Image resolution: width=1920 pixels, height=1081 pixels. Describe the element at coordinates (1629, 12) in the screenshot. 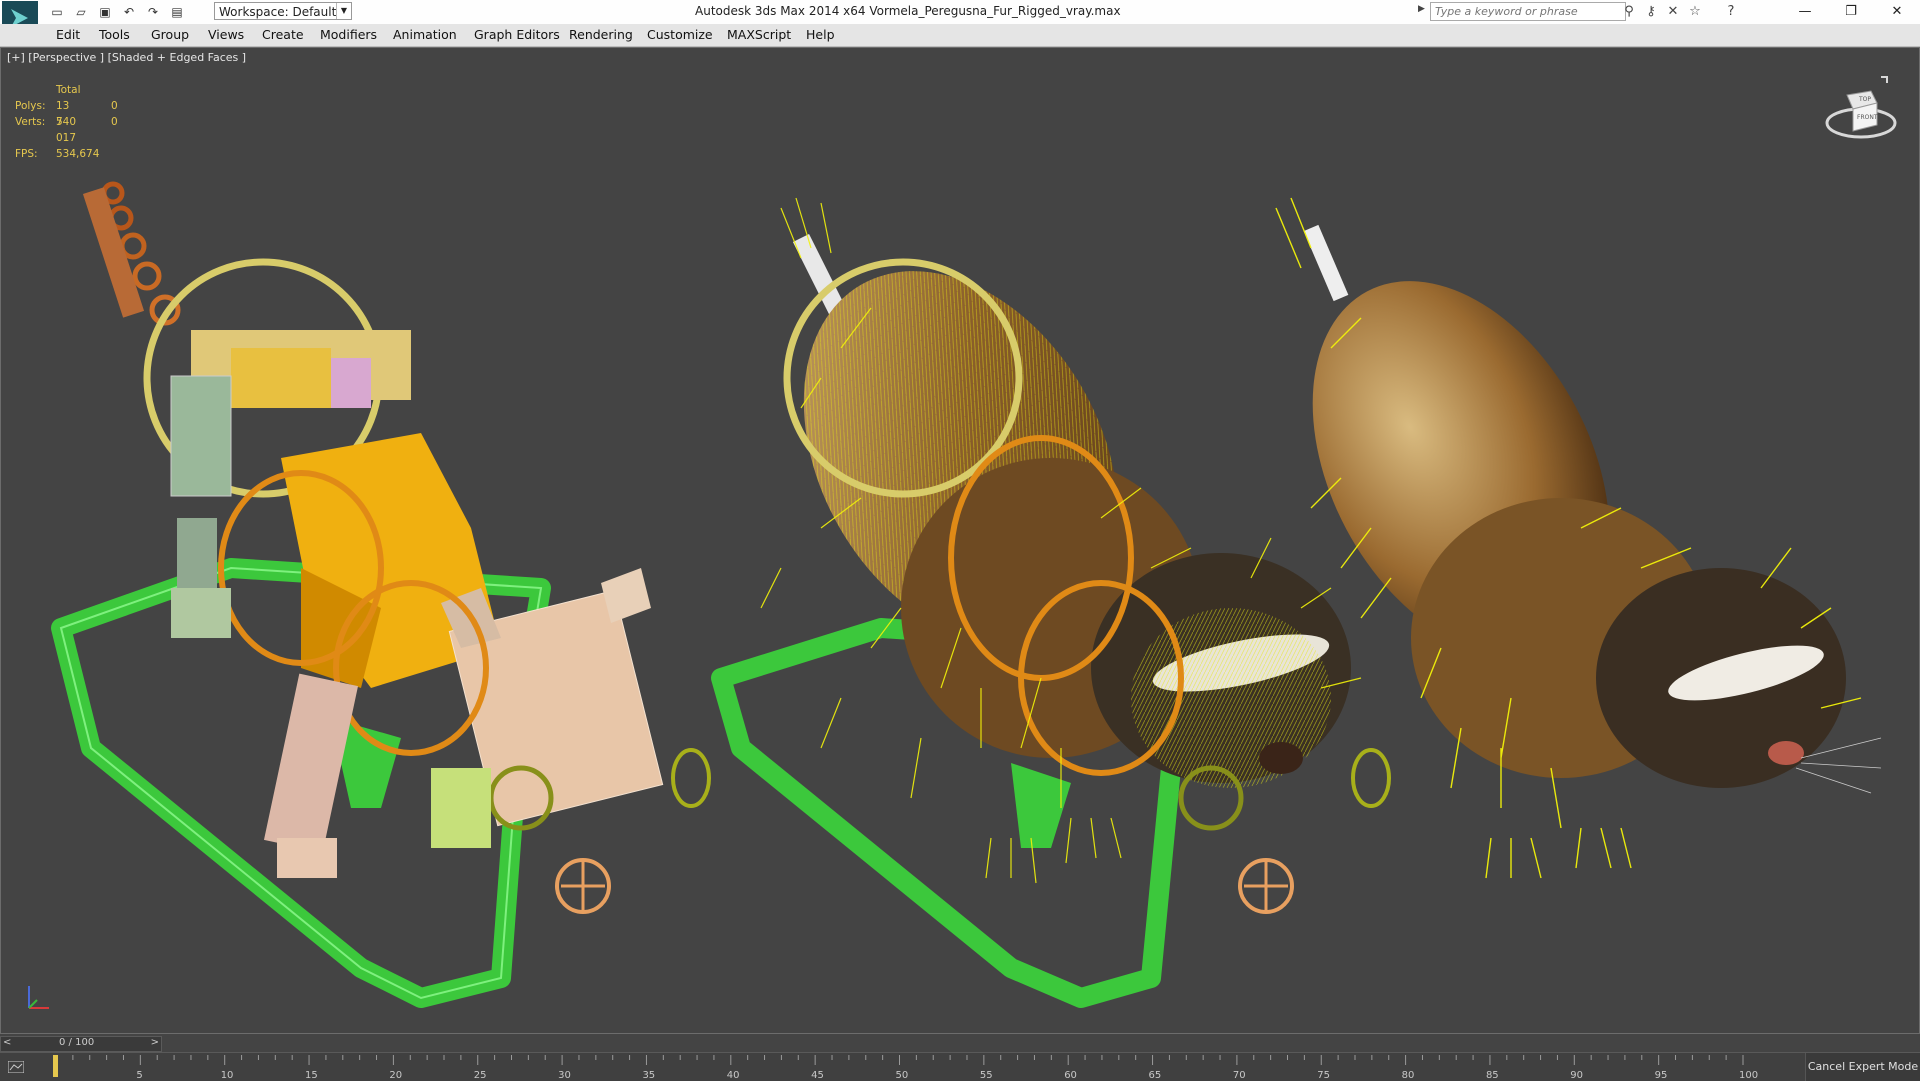

I see `binoculars-icon: ⚲` at that location.